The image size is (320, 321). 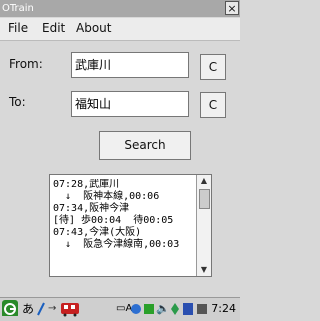 I want to click on status-icon, so click(x=175, y=309).